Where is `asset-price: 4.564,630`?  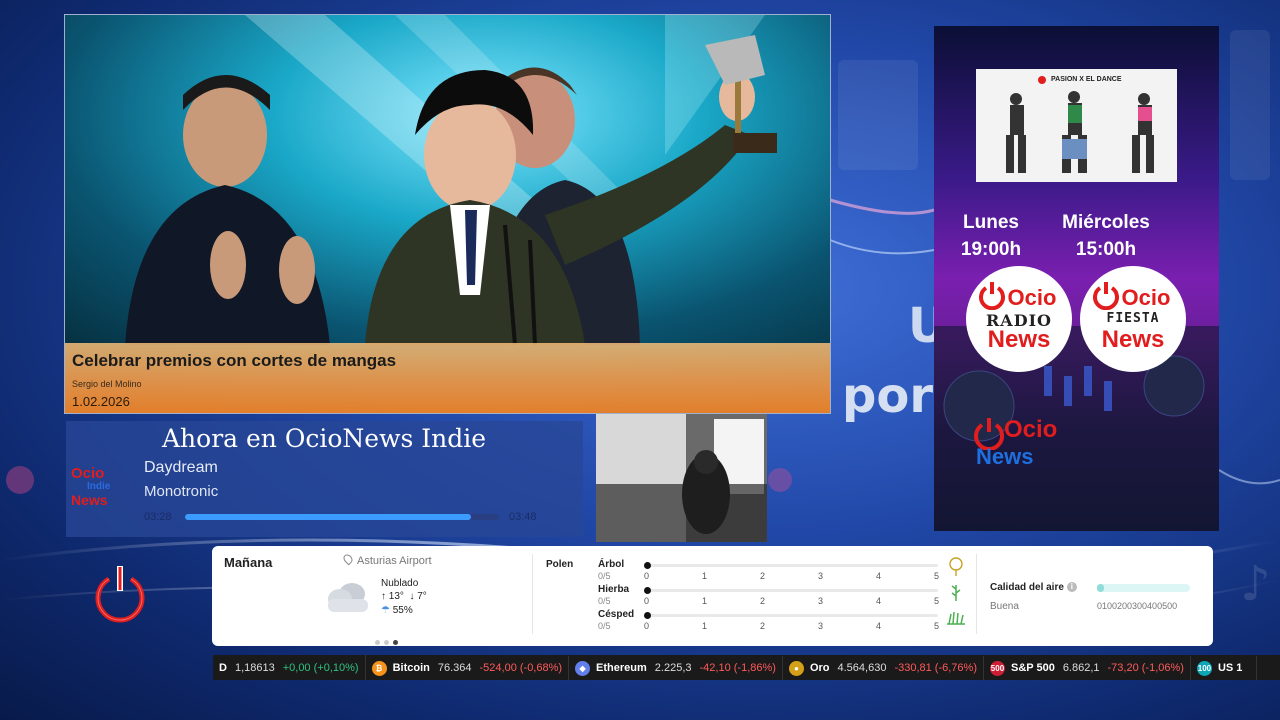 asset-price: 4.564,630 is located at coordinates (862, 668).